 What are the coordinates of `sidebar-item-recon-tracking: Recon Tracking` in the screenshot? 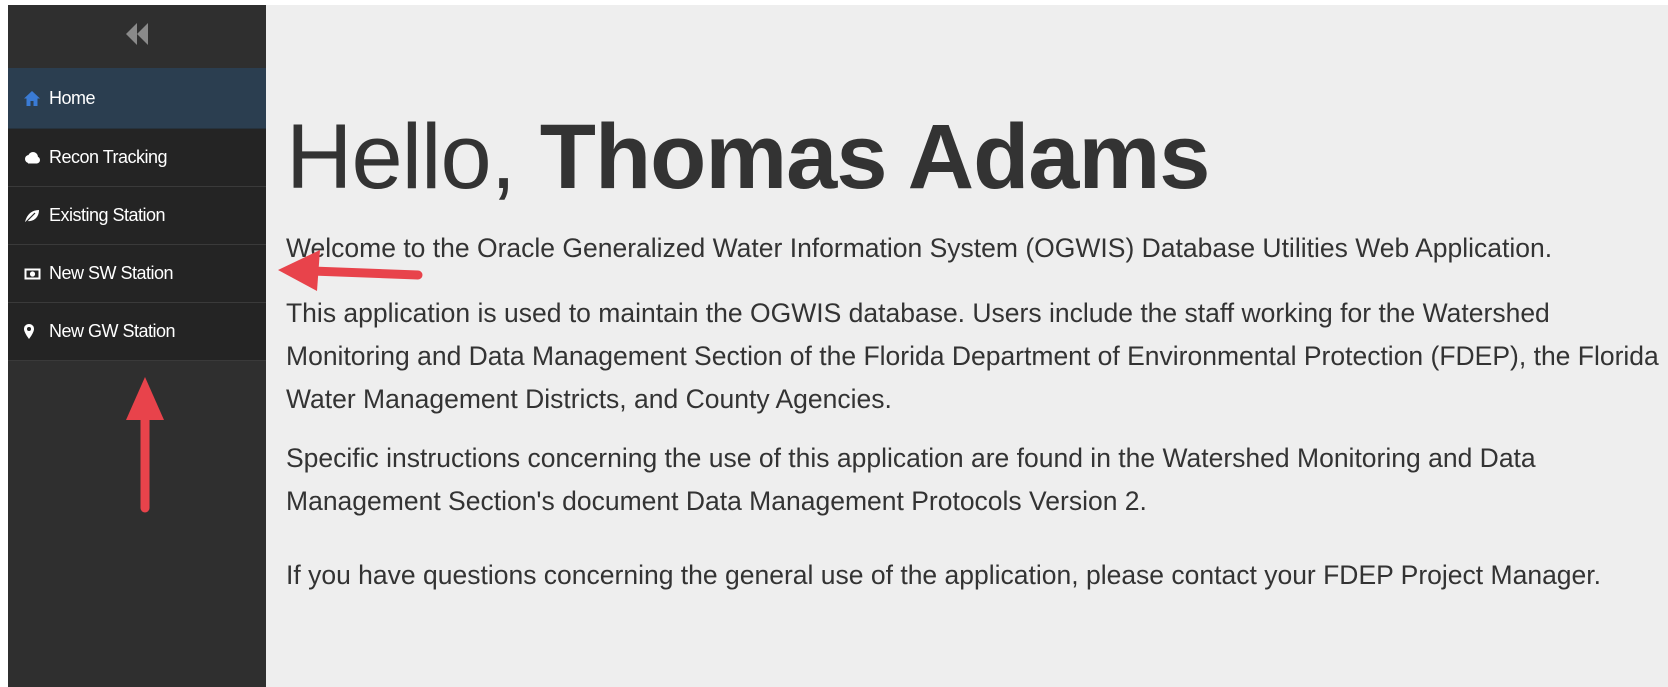 It's located at (137, 158).